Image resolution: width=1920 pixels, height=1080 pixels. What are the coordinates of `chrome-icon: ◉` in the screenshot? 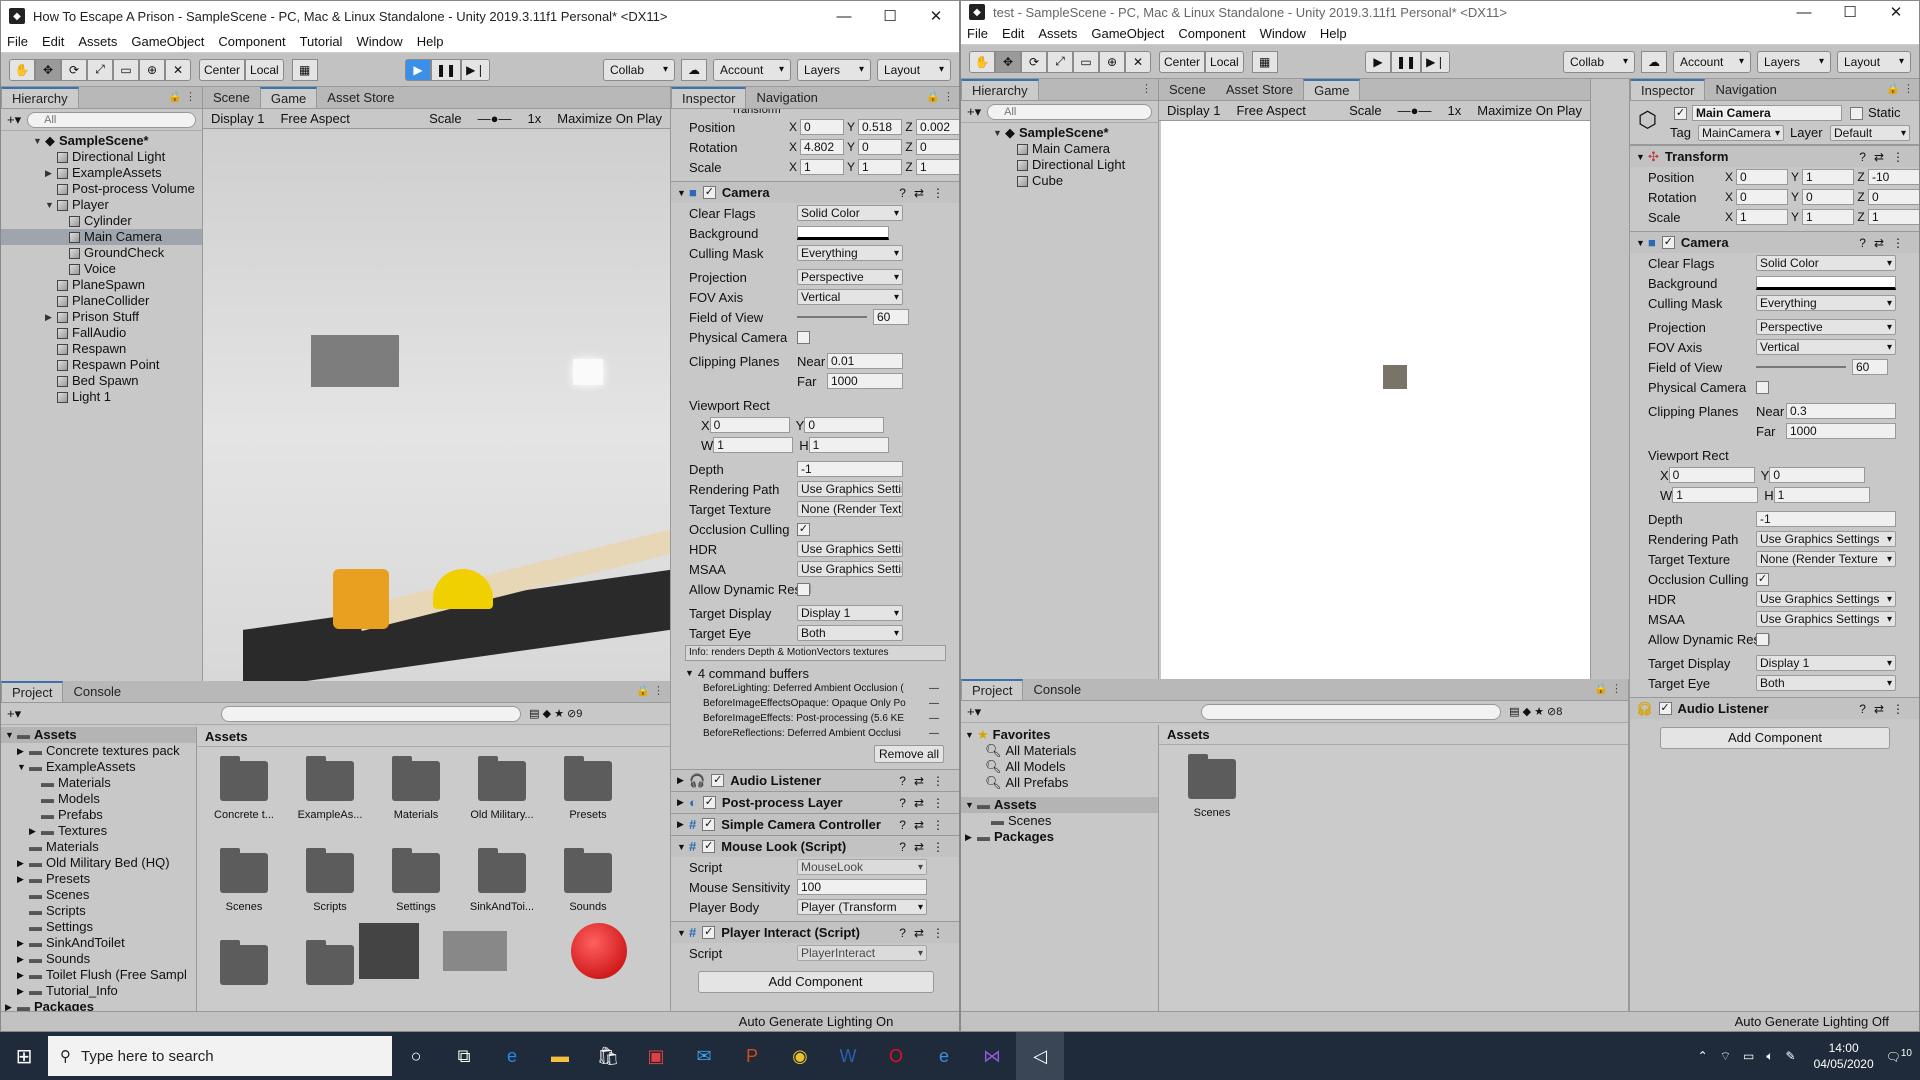 It's located at (800, 1056).